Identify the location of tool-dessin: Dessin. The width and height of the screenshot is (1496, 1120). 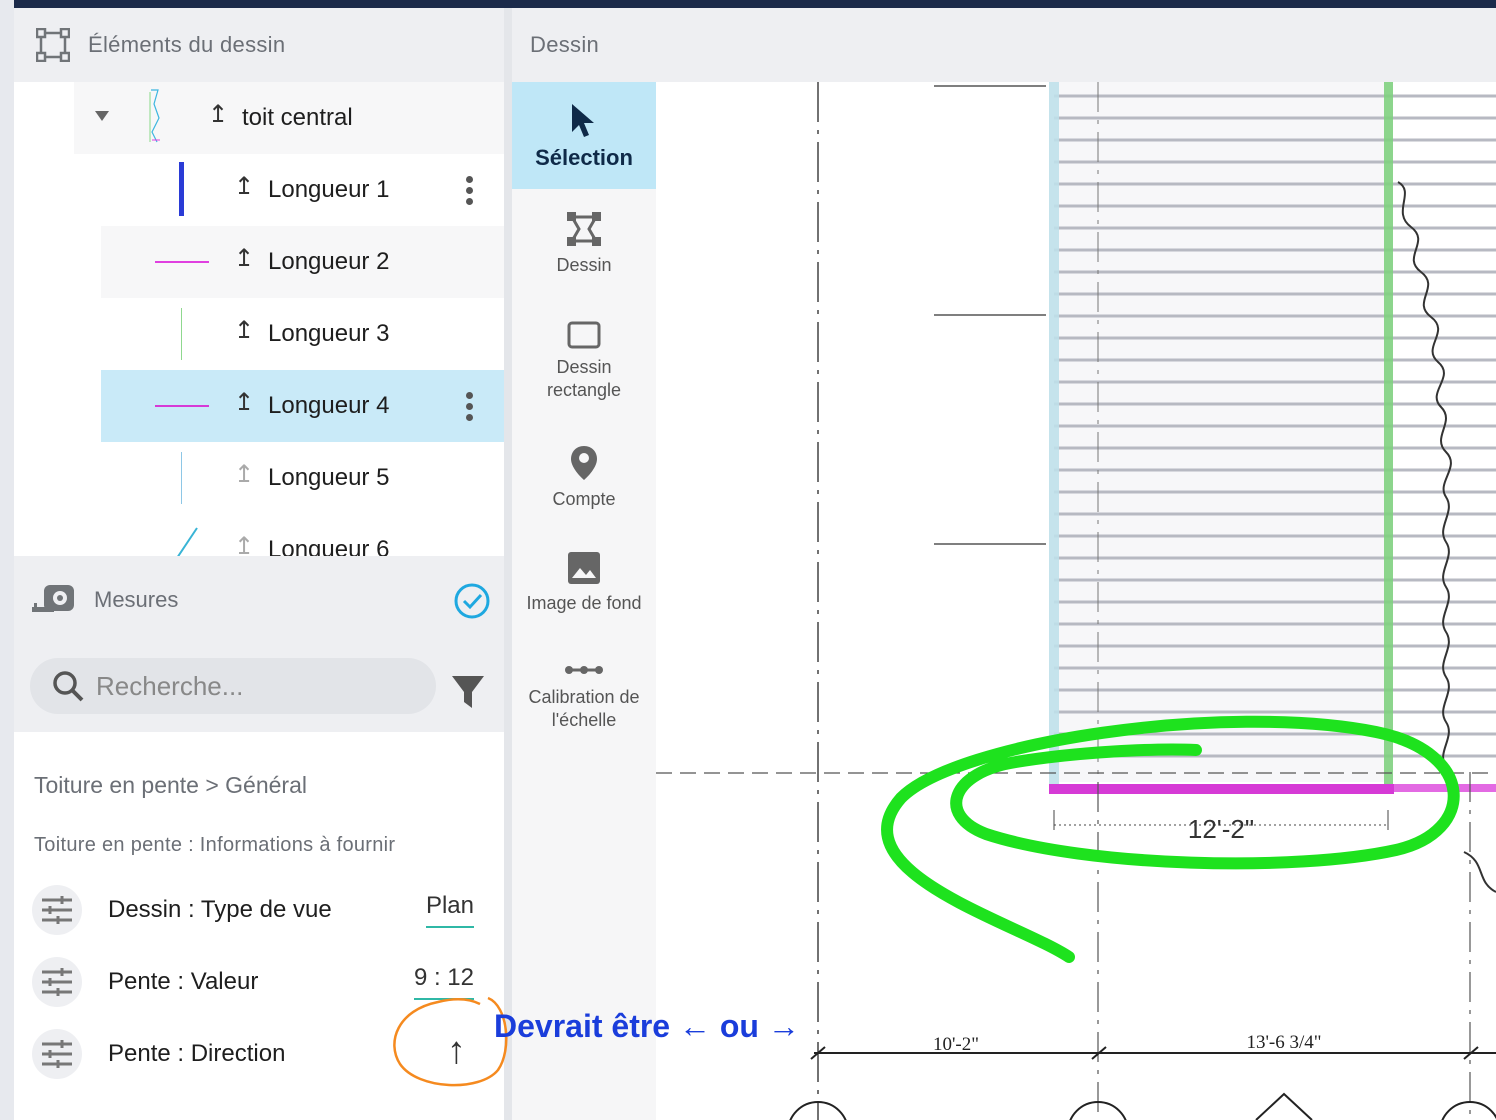
(584, 243).